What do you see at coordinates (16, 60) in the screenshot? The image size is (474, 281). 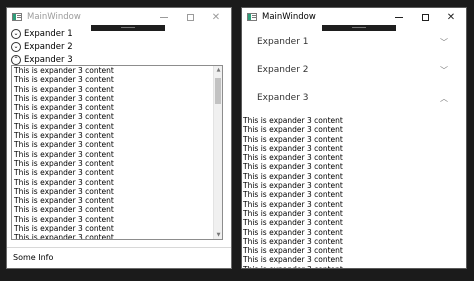 I see `chevron-up-icon: ⌃` at bounding box center [16, 60].